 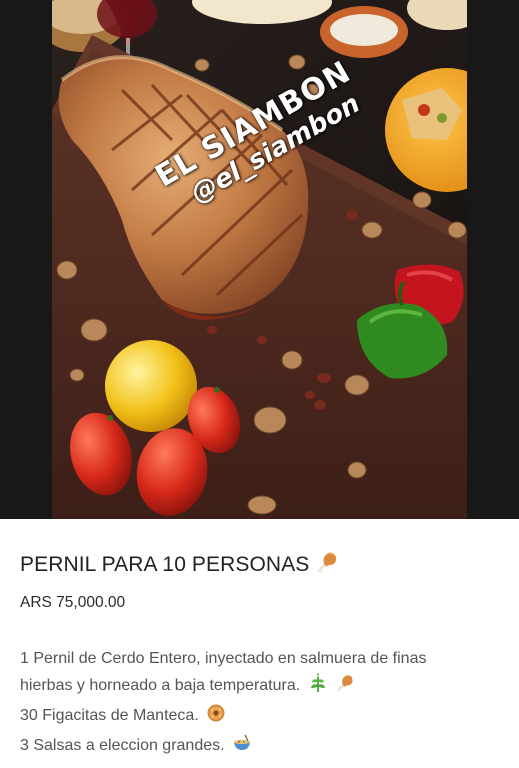 What do you see at coordinates (160, 685) in the screenshot?
I see `description-text: hierbas y horneado a baja temperatura.` at bounding box center [160, 685].